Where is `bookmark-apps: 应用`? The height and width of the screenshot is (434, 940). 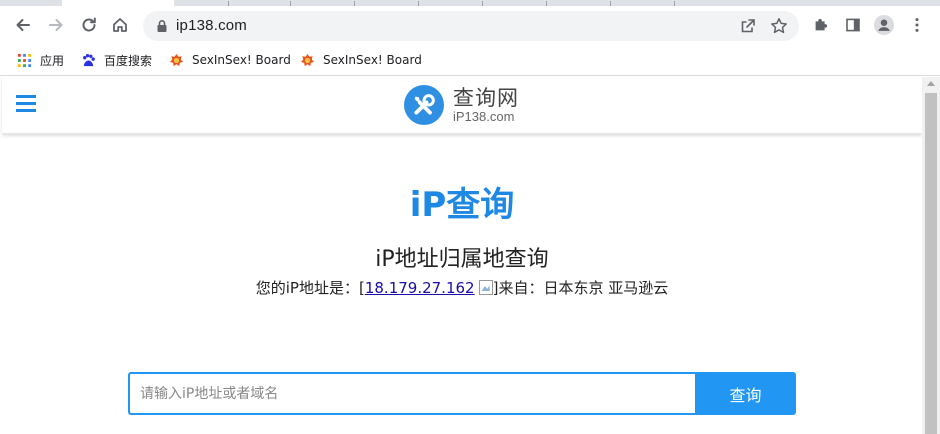
bookmark-apps: 应用 is located at coordinates (40, 60).